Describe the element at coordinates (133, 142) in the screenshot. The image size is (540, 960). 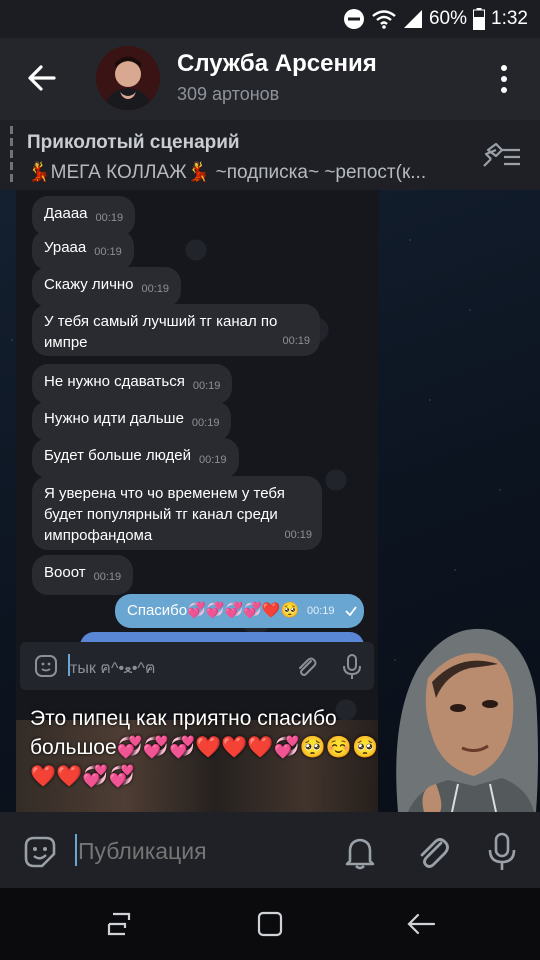
I see `pinned-title: Приколотый сценарий` at that location.